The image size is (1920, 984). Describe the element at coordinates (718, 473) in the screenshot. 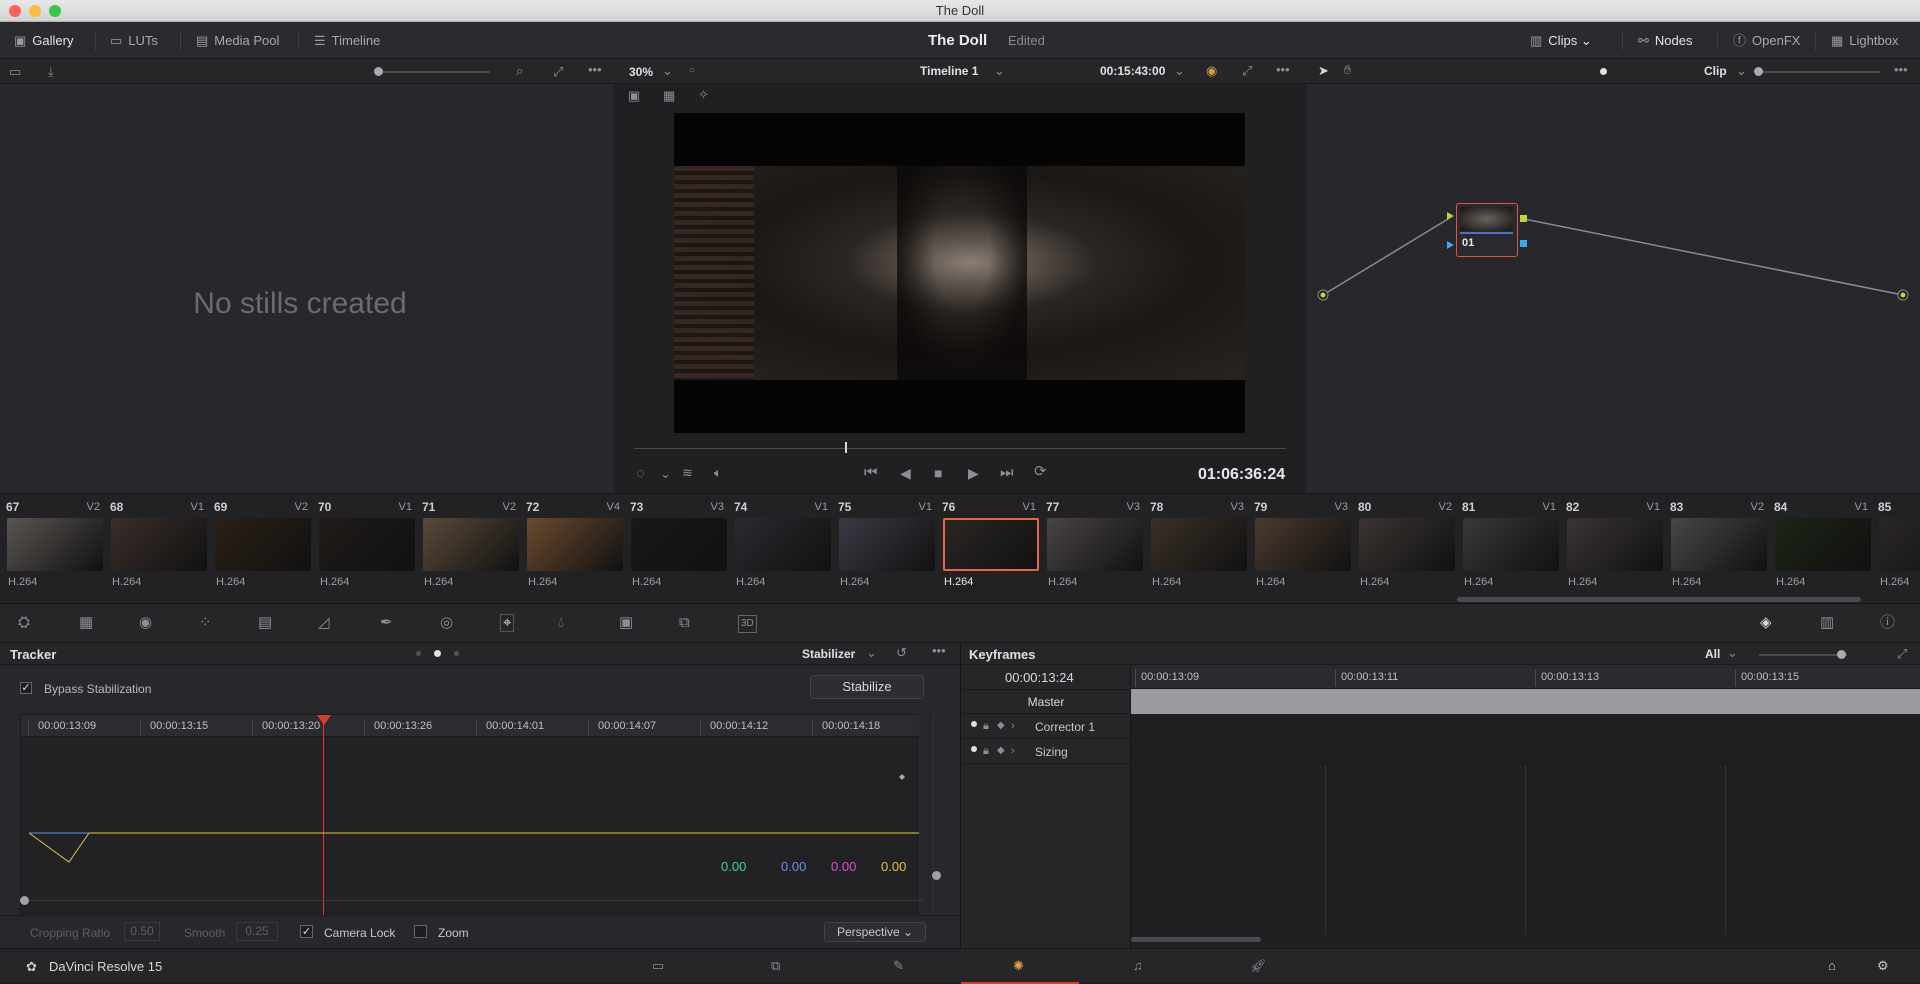

I see `volume-icon: 🔈︎` at that location.